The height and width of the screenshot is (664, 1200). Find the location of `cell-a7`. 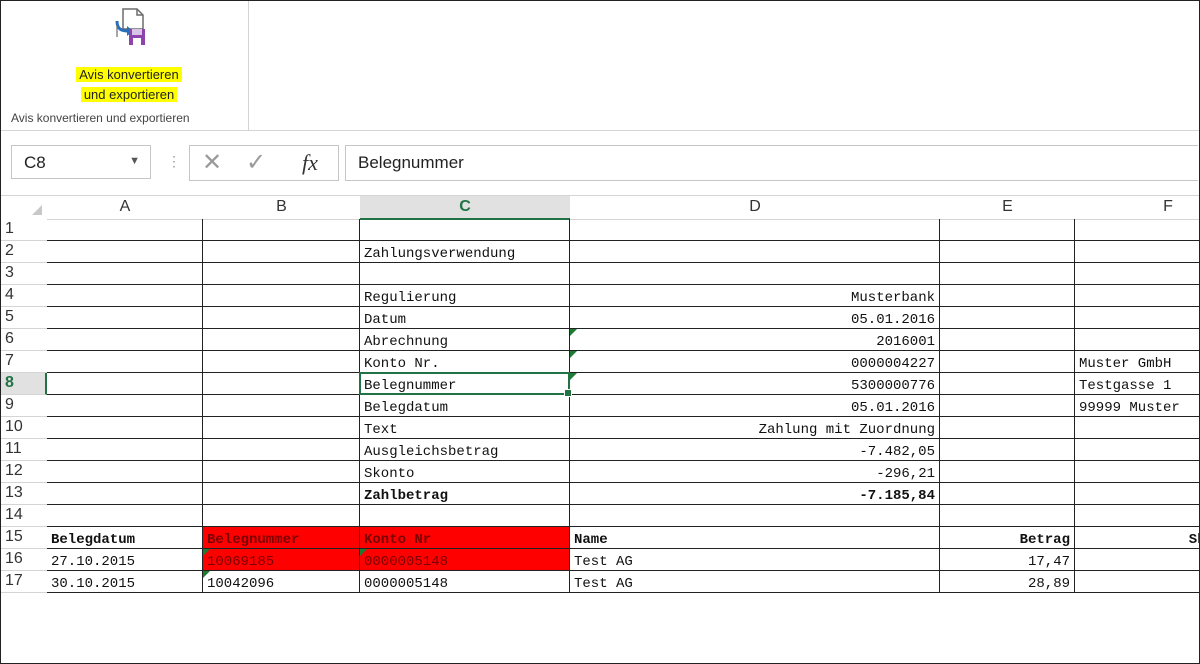

cell-a7 is located at coordinates (125, 362).